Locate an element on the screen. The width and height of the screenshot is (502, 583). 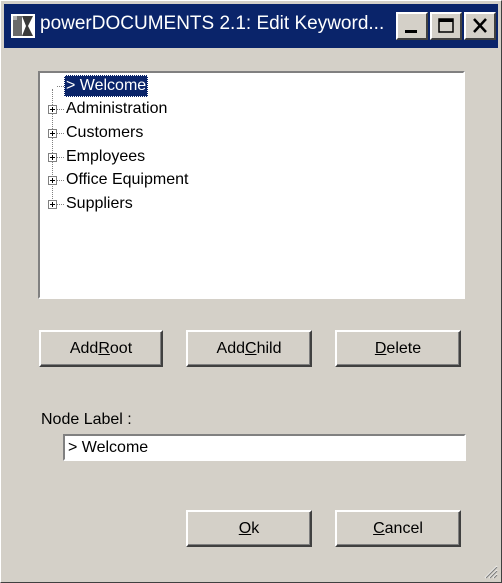
cancel-button: Cancel is located at coordinates (398, 528).